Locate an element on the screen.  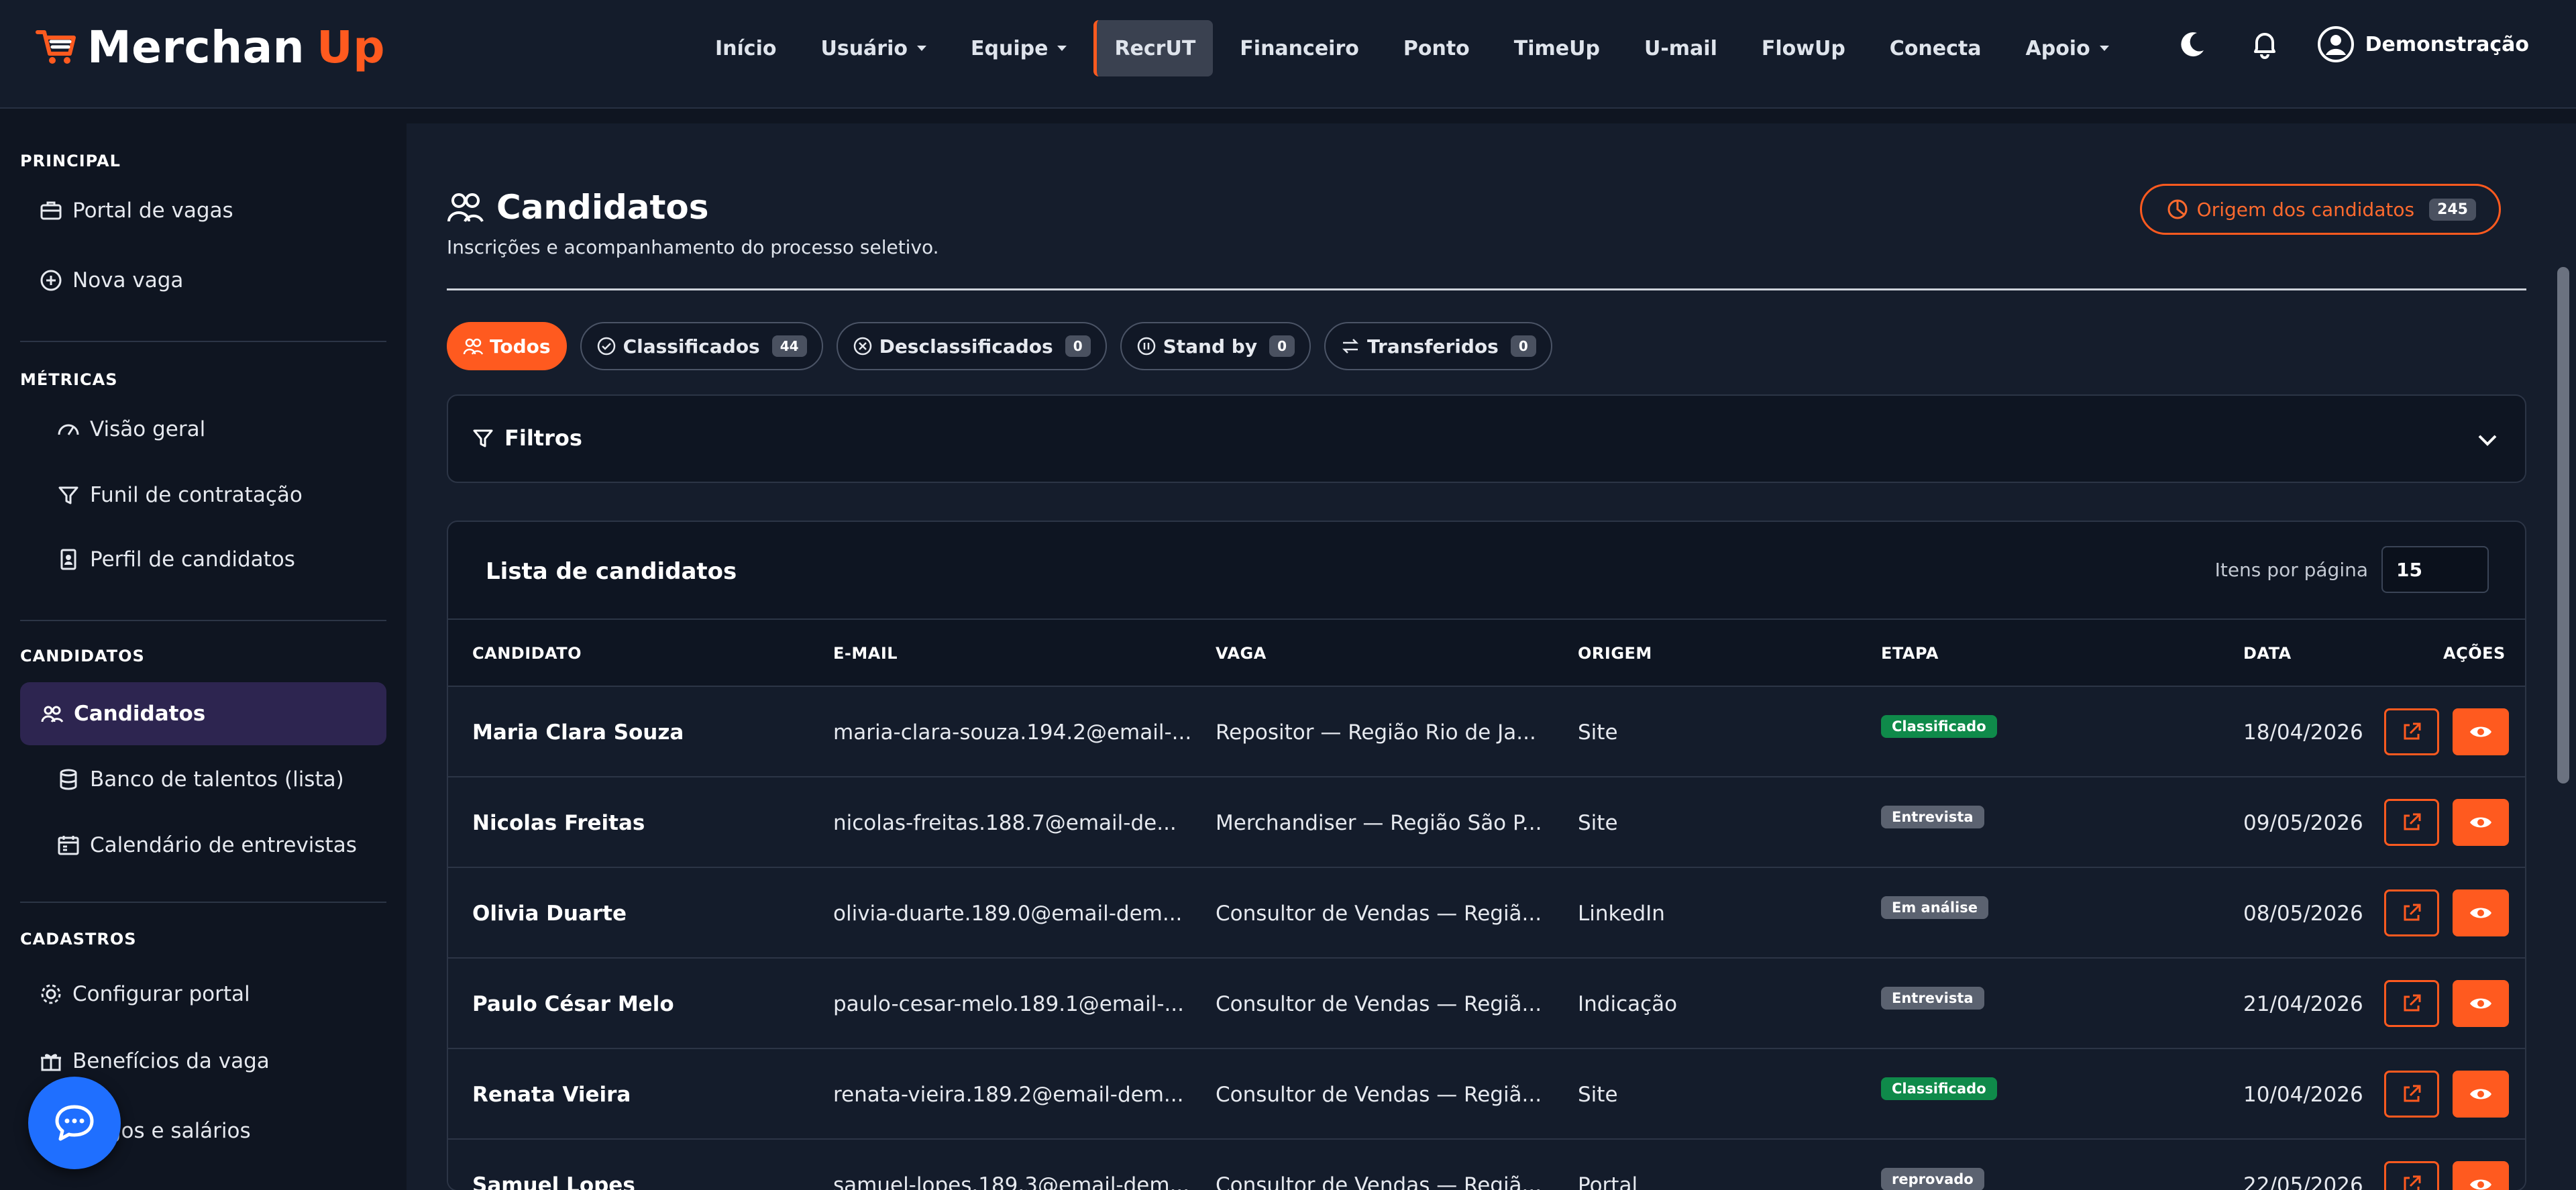
nav-flowup: FlowUp is located at coordinates (1803, 48).